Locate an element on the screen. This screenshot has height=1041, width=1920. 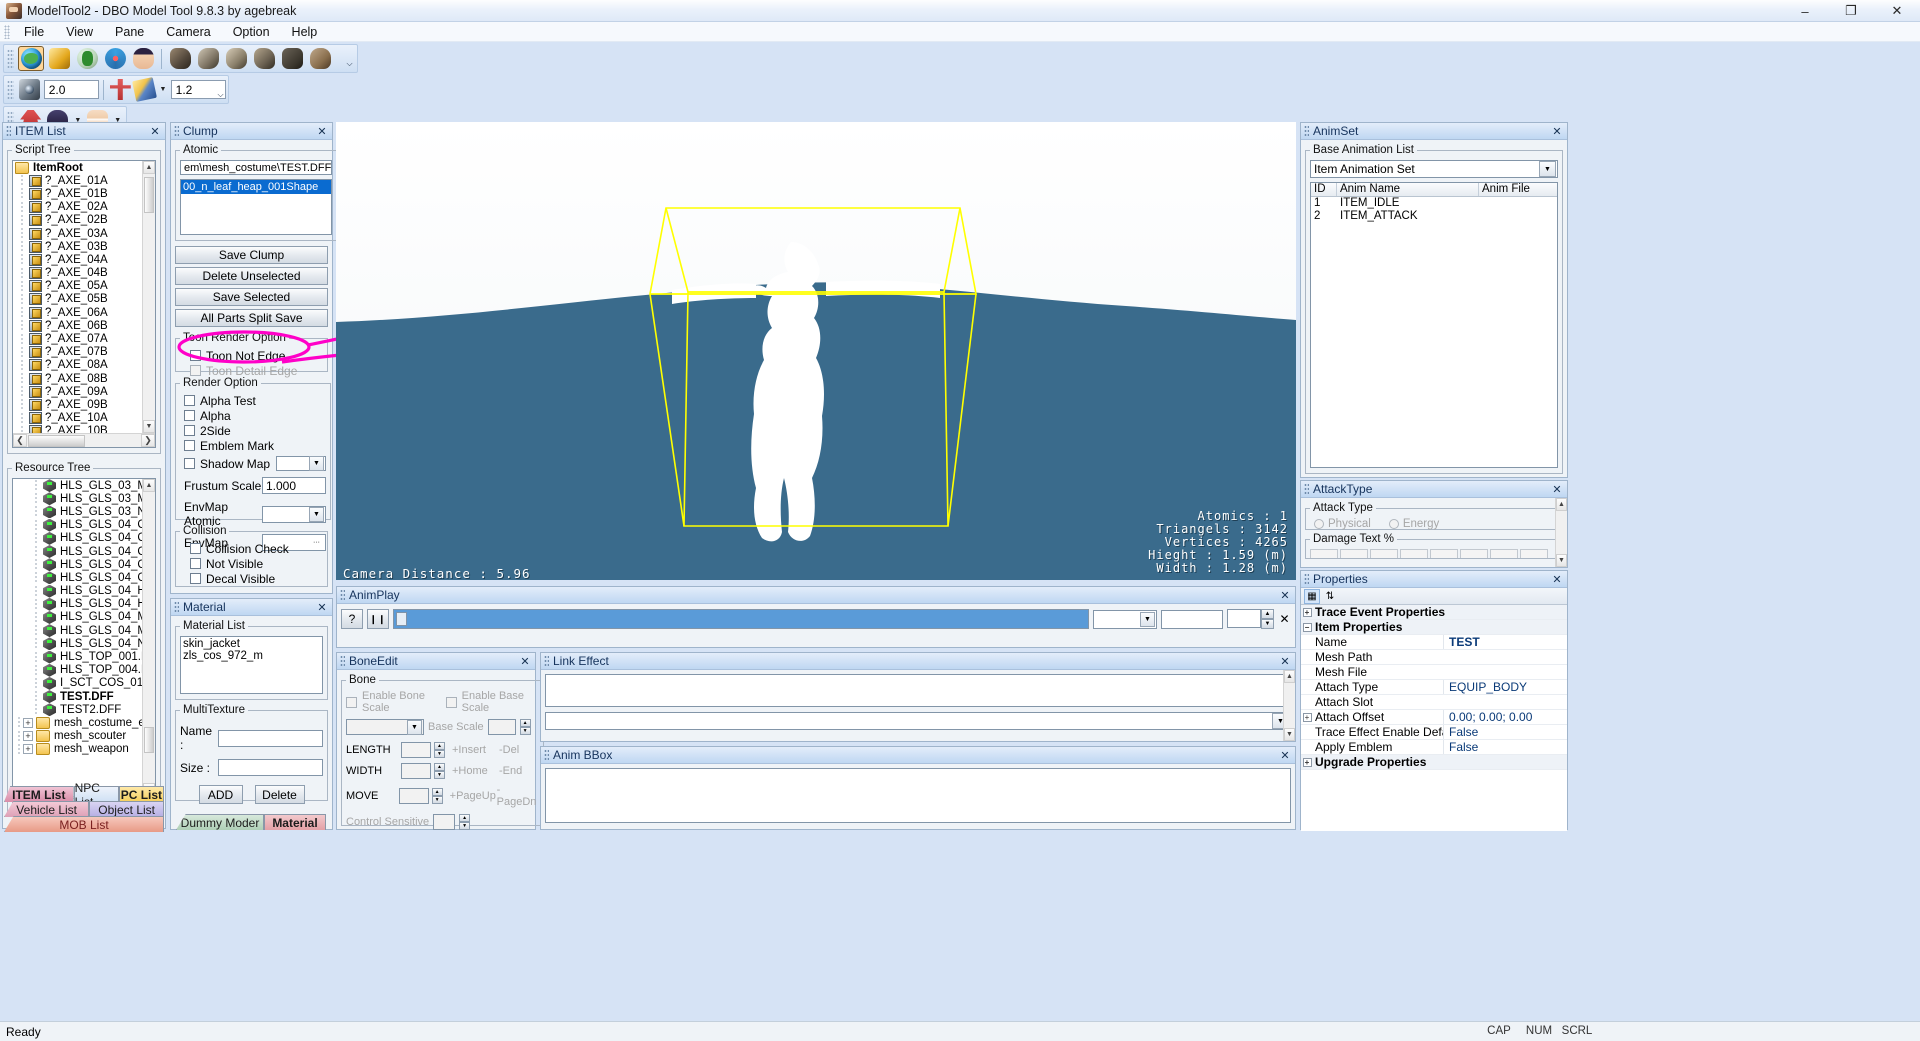
resource-item: HLS_GLS_04_N_O_S is located at coordinates (77, 644).